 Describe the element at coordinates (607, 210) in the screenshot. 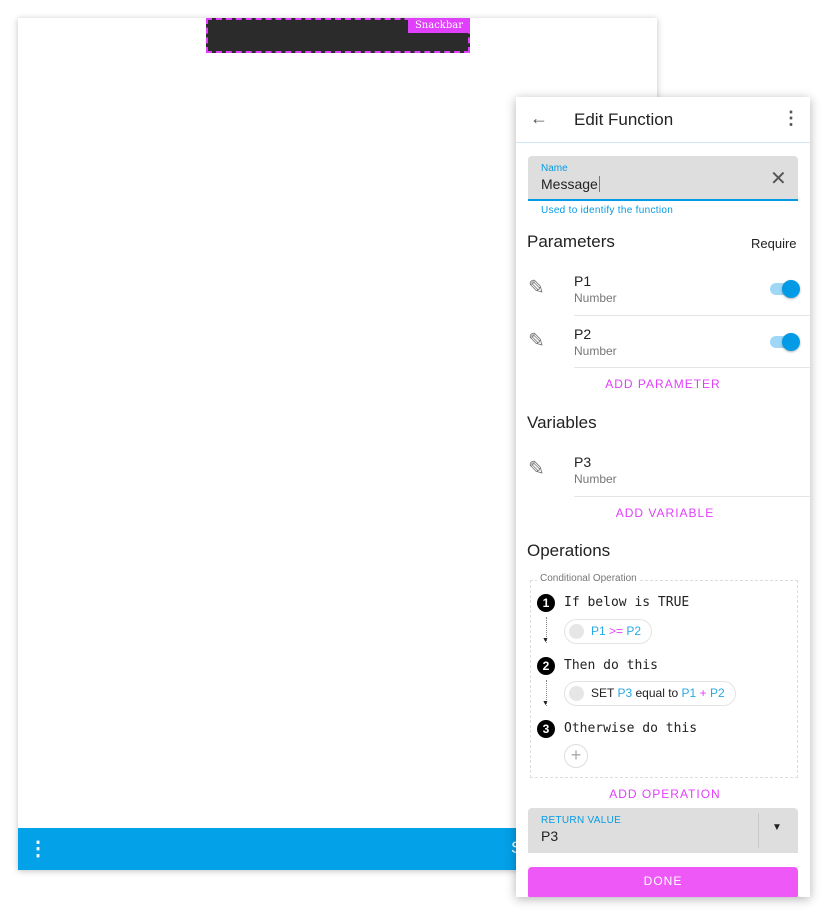

I see `name-helper: Used to identify the function` at that location.